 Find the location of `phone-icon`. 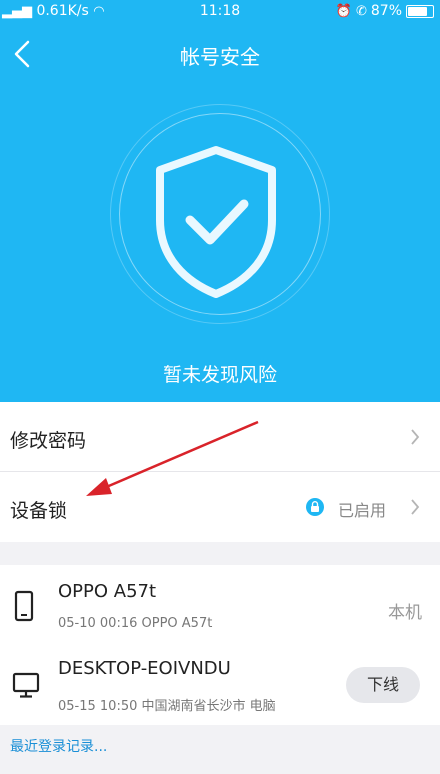

phone-icon is located at coordinates (24, 608).